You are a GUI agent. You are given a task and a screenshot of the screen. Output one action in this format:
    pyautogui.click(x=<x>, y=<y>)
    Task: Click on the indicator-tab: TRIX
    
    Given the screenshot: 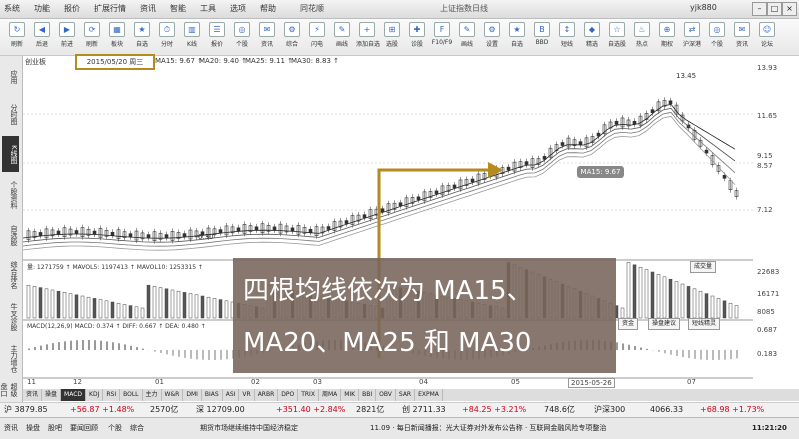 What is the action you would take?
    pyautogui.click(x=308, y=395)
    